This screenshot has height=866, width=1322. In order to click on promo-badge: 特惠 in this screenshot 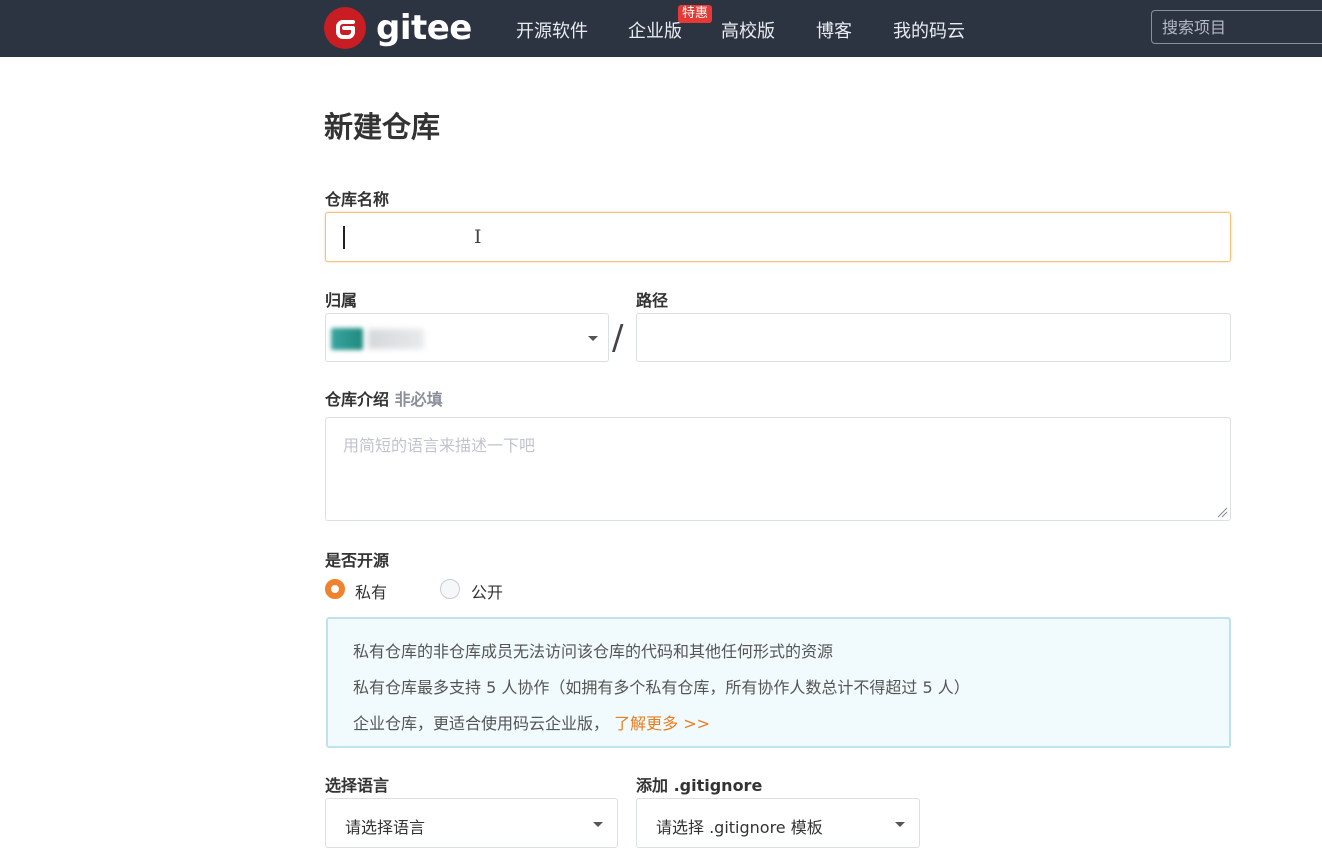, I will do `click(695, 14)`.